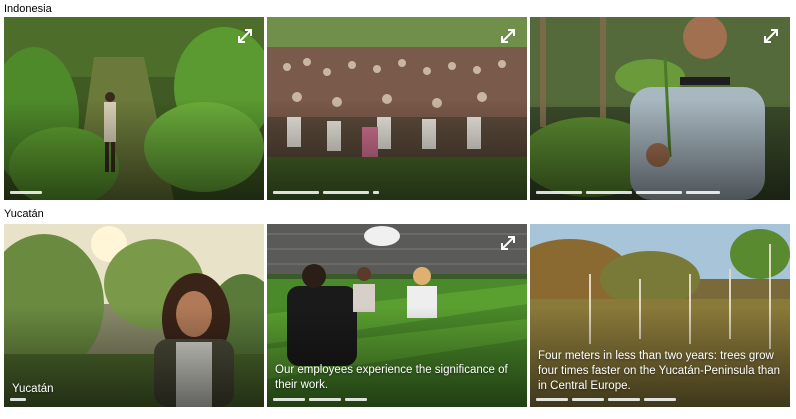  What do you see at coordinates (134, 315) in the screenshot?
I see `gallery-tile-yucatan-1: Yucatán` at bounding box center [134, 315].